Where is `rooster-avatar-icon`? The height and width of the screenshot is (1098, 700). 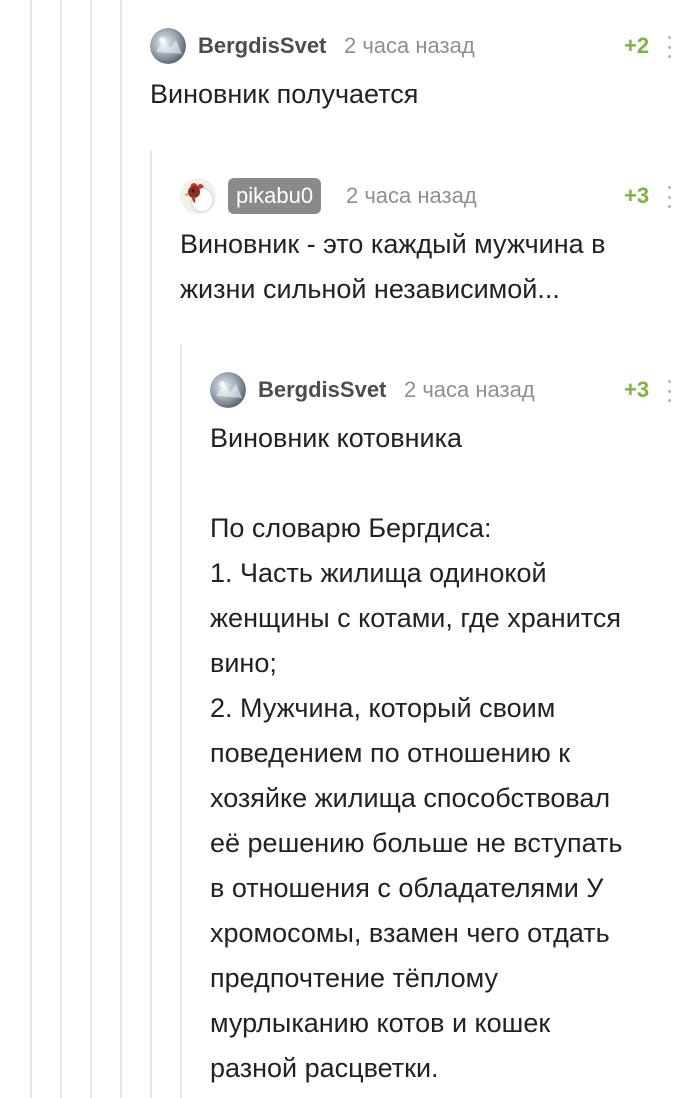
rooster-avatar-icon is located at coordinates (198, 196).